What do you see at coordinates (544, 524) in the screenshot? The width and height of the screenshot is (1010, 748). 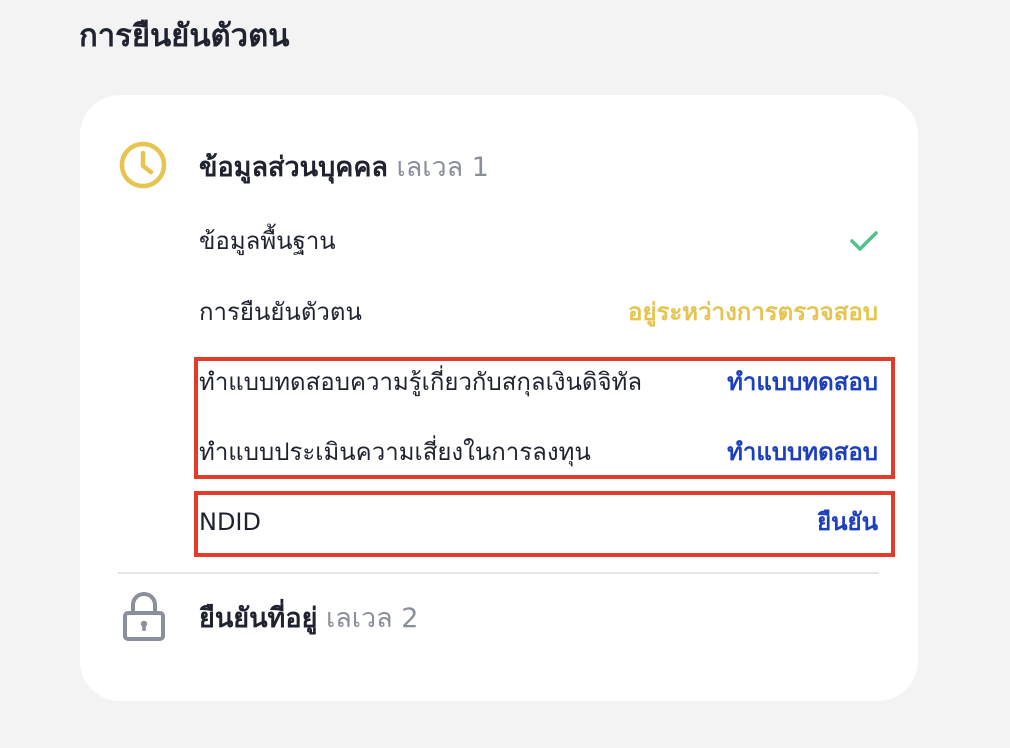 I see `highlight-box-ndid` at bounding box center [544, 524].